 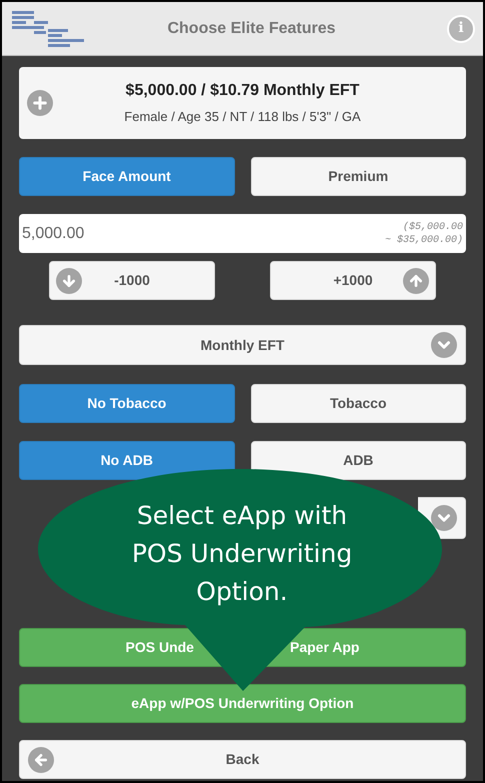 What do you see at coordinates (416, 281) in the screenshot?
I see `arrow-up-icon` at bounding box center [416, 281].